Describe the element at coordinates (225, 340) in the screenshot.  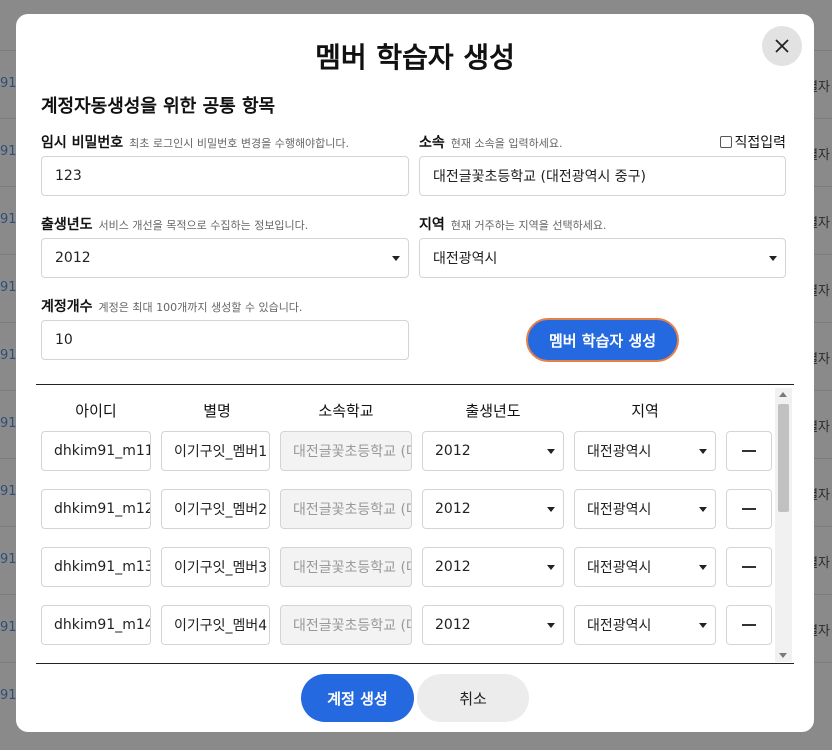
I see `account-count-input: 10` at that location.